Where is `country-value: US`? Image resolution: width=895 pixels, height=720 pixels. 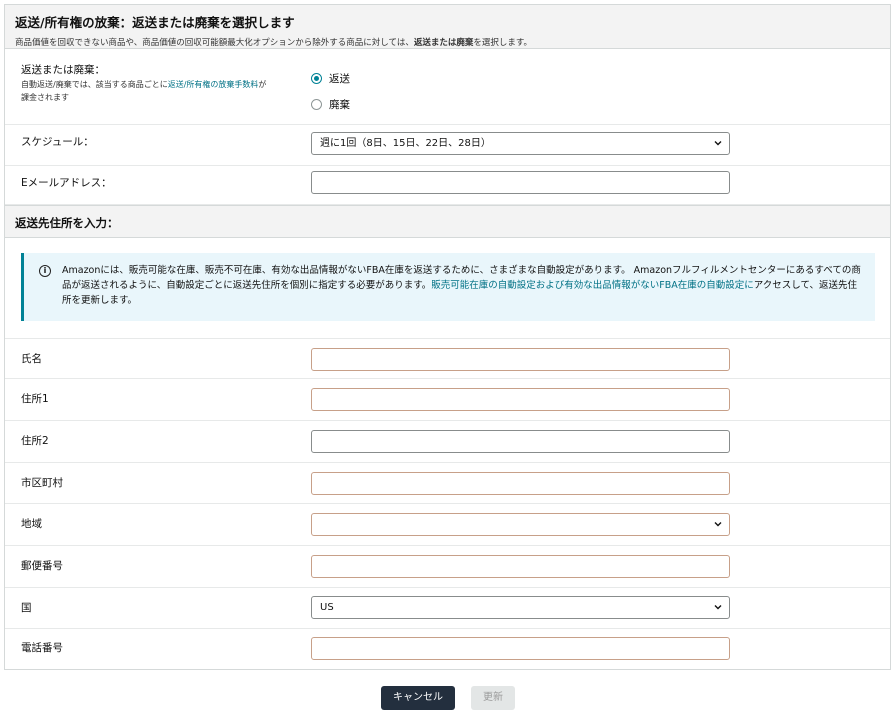 country-value: US is located at coordinates (327, 607).